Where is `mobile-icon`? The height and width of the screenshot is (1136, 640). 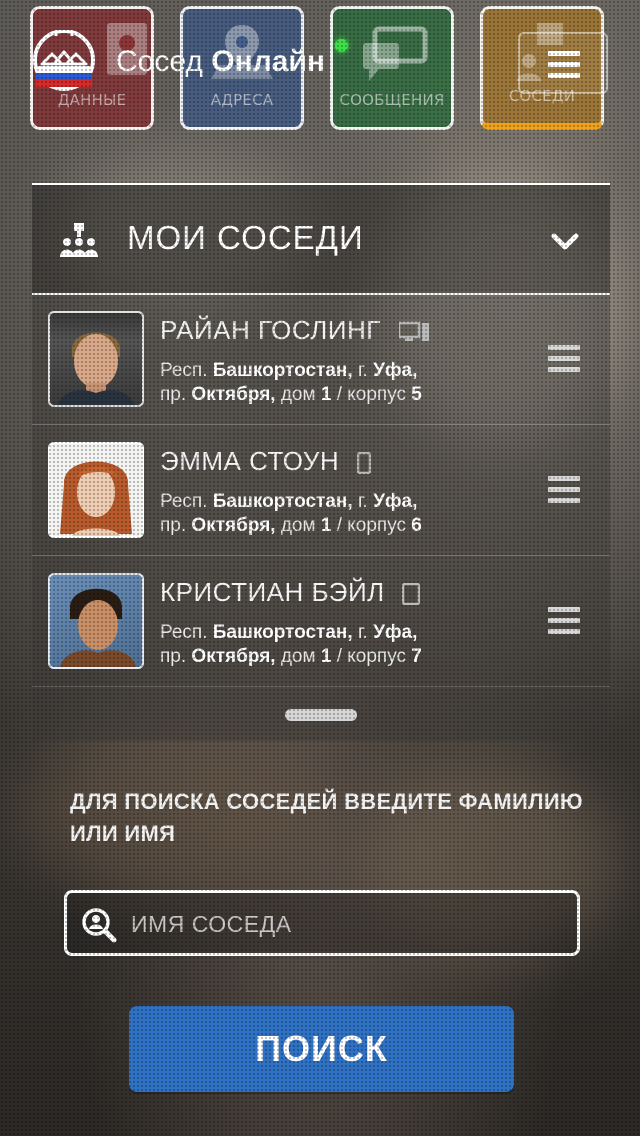
mobile-icon is located at coordinates (363, 463).